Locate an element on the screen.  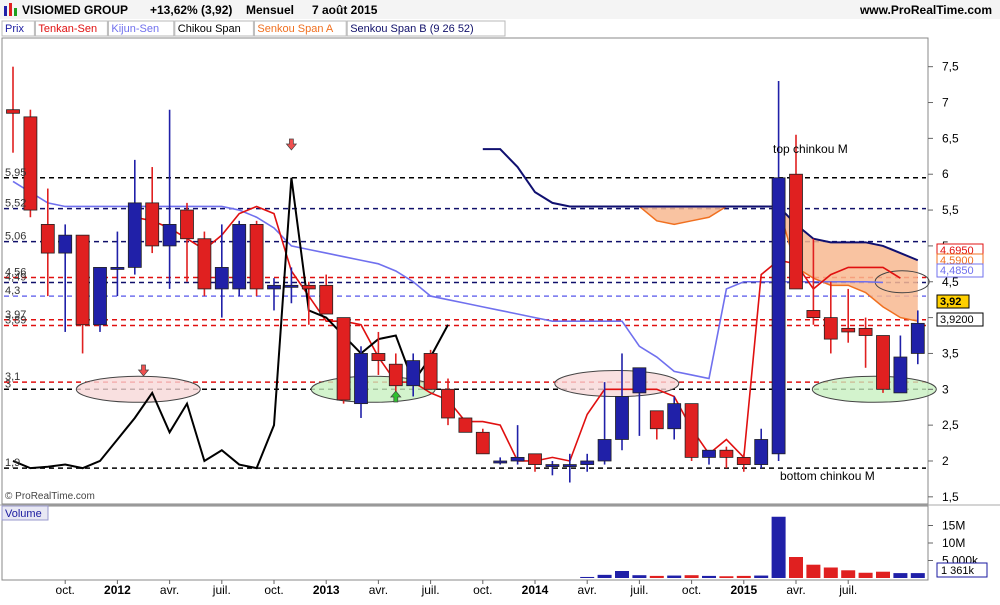
left-level-label-4: 4,49 is located at coordinates (15, 277).